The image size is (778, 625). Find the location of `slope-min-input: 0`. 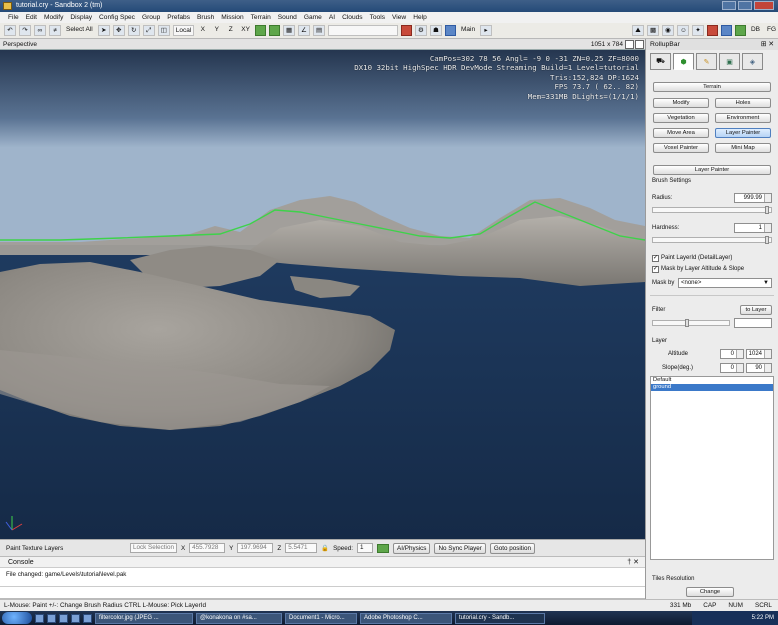

slope-min-input: 0 is located at coordinates (732, 368).